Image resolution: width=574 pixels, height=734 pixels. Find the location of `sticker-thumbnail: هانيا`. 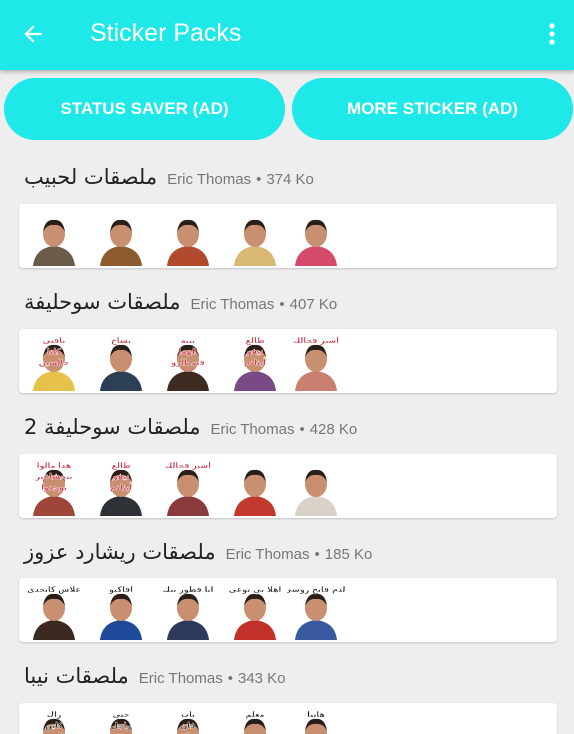

sticker-thumbnail: هانيا is located at coordinates (316, 720).